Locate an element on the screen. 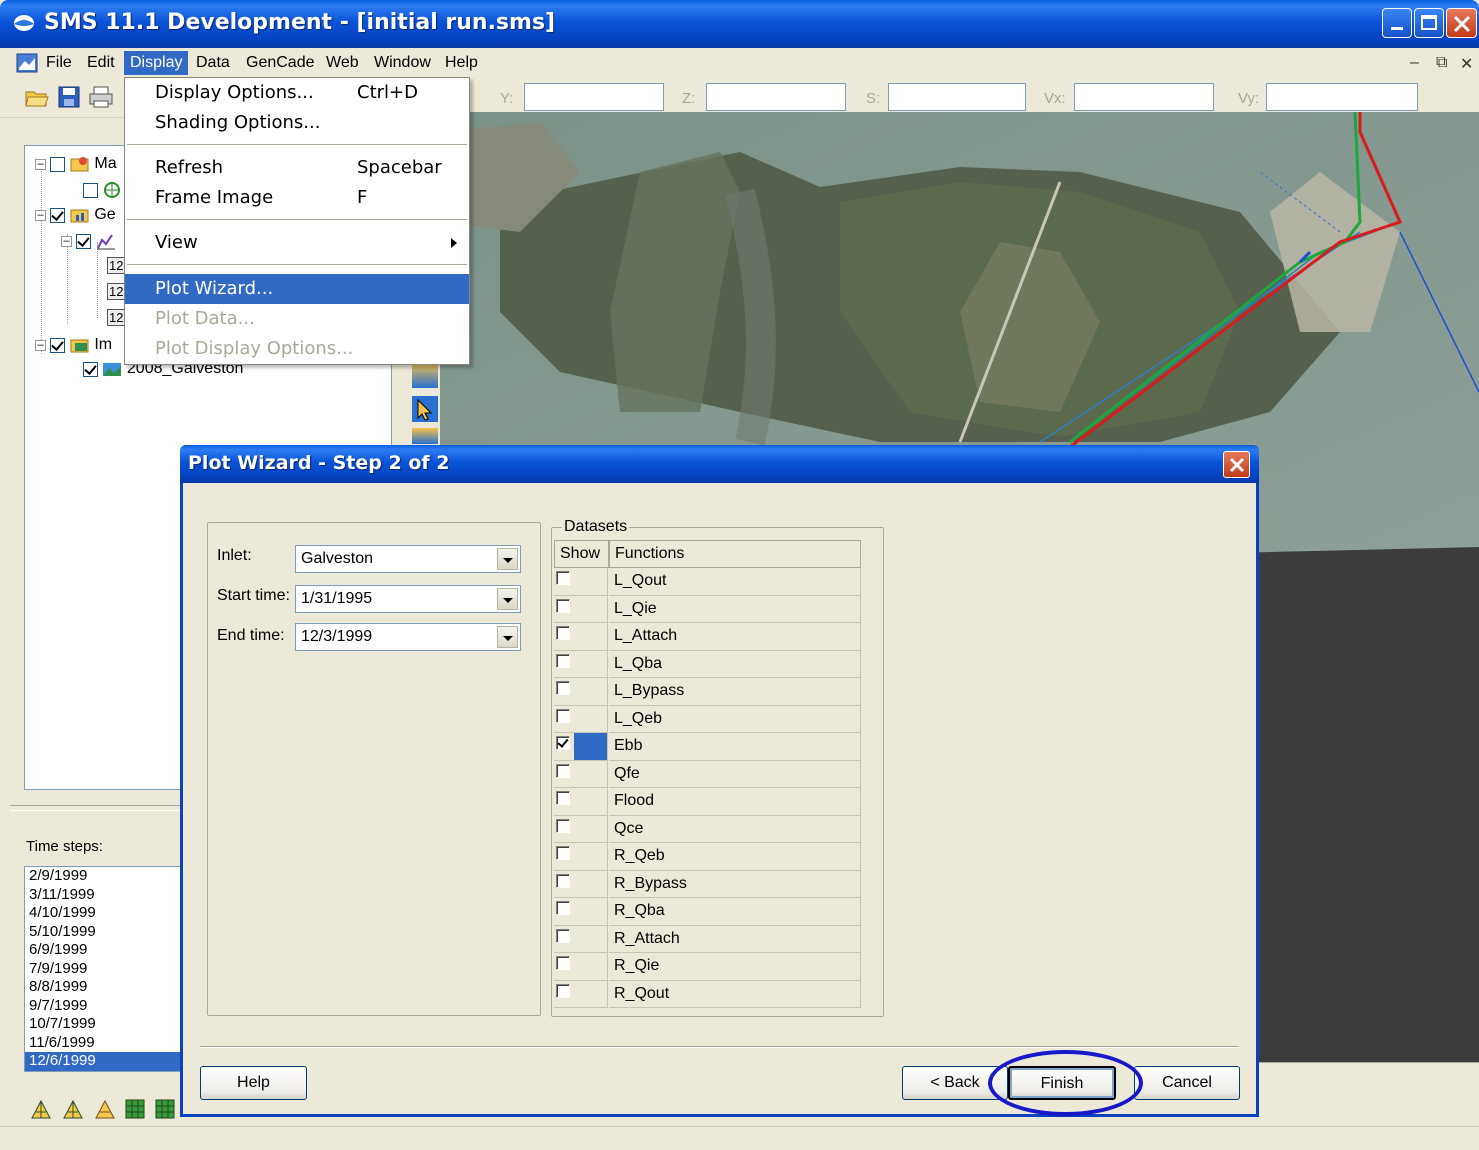 The image size is (1479, 1150). tree-row-map: – Ma is located at coordinates (76, 164).